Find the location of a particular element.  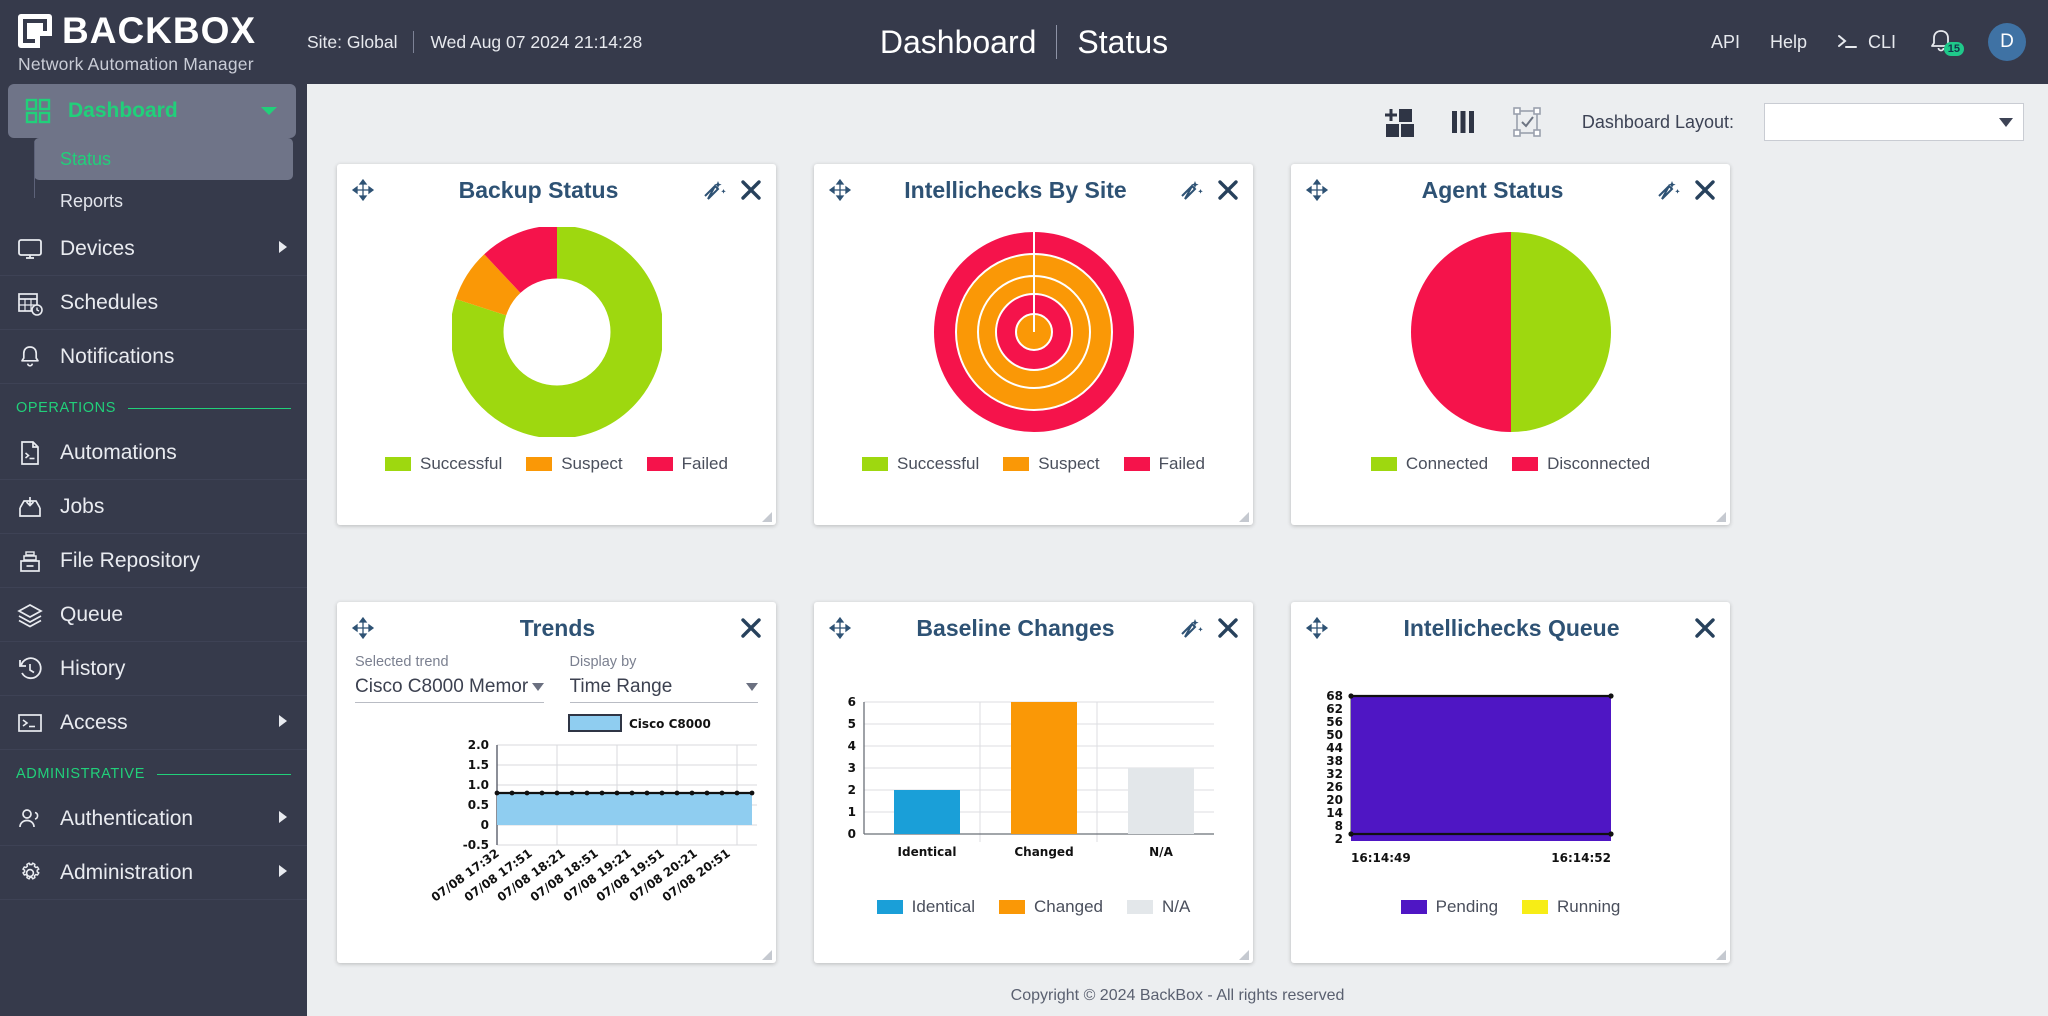

sidebar-item-jobs: Jobs is located at coordinates (153, 507).